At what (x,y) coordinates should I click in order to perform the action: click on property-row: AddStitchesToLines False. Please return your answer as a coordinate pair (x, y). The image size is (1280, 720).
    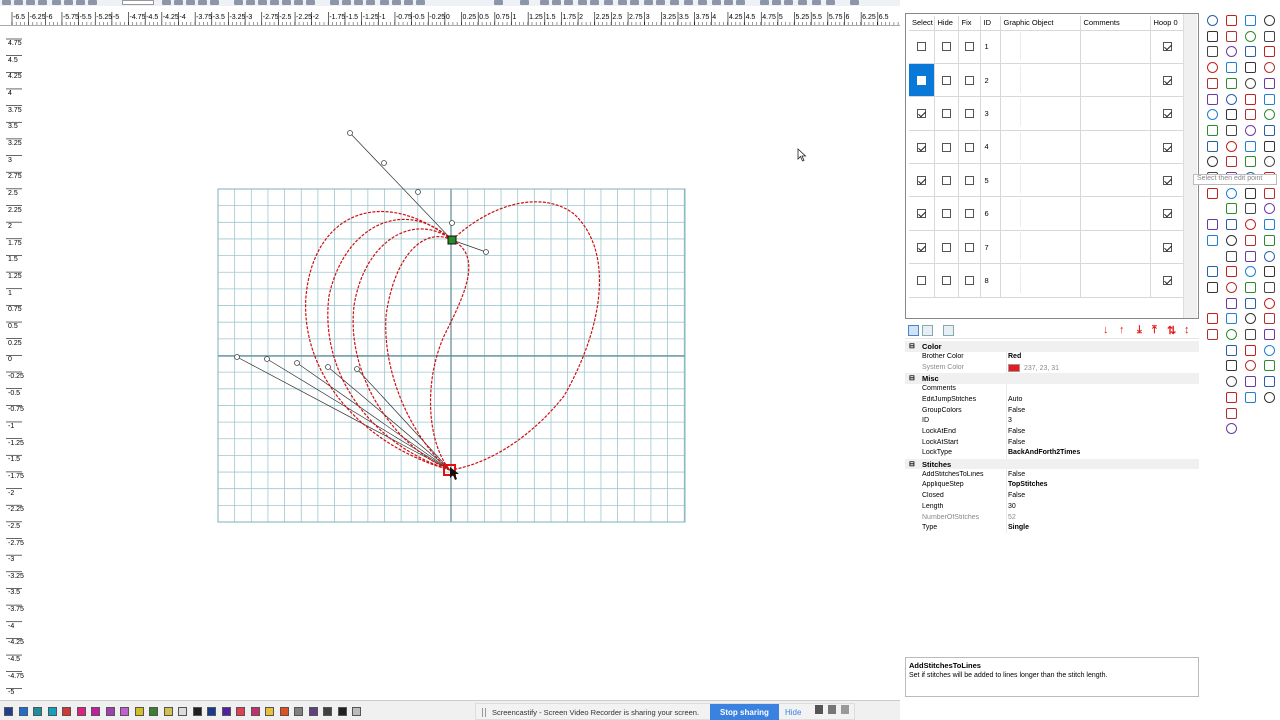
    Looking at the image, I should click on (1052, 474).